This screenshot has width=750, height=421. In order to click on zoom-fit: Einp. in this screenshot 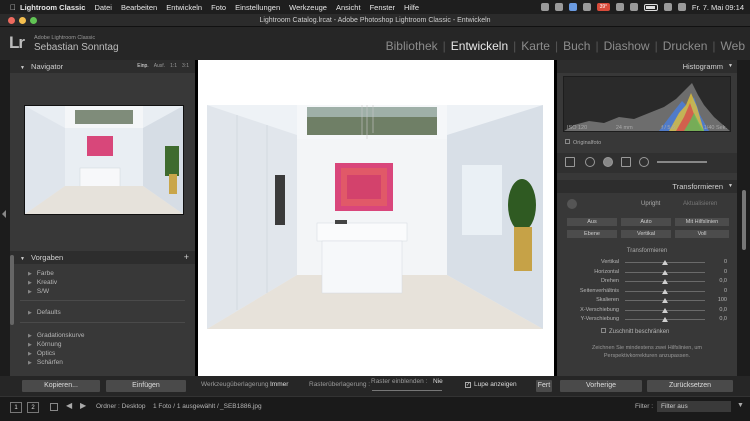, I will do `click(142, 66)`.